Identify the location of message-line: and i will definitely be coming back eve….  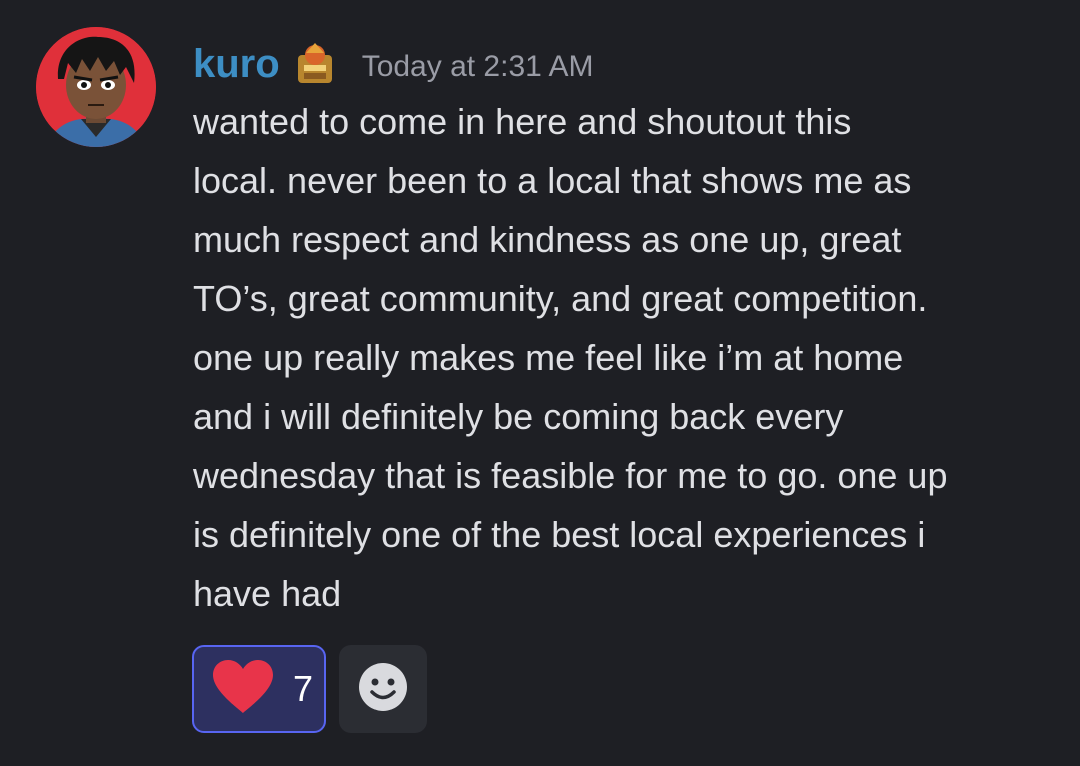
(518, 416).